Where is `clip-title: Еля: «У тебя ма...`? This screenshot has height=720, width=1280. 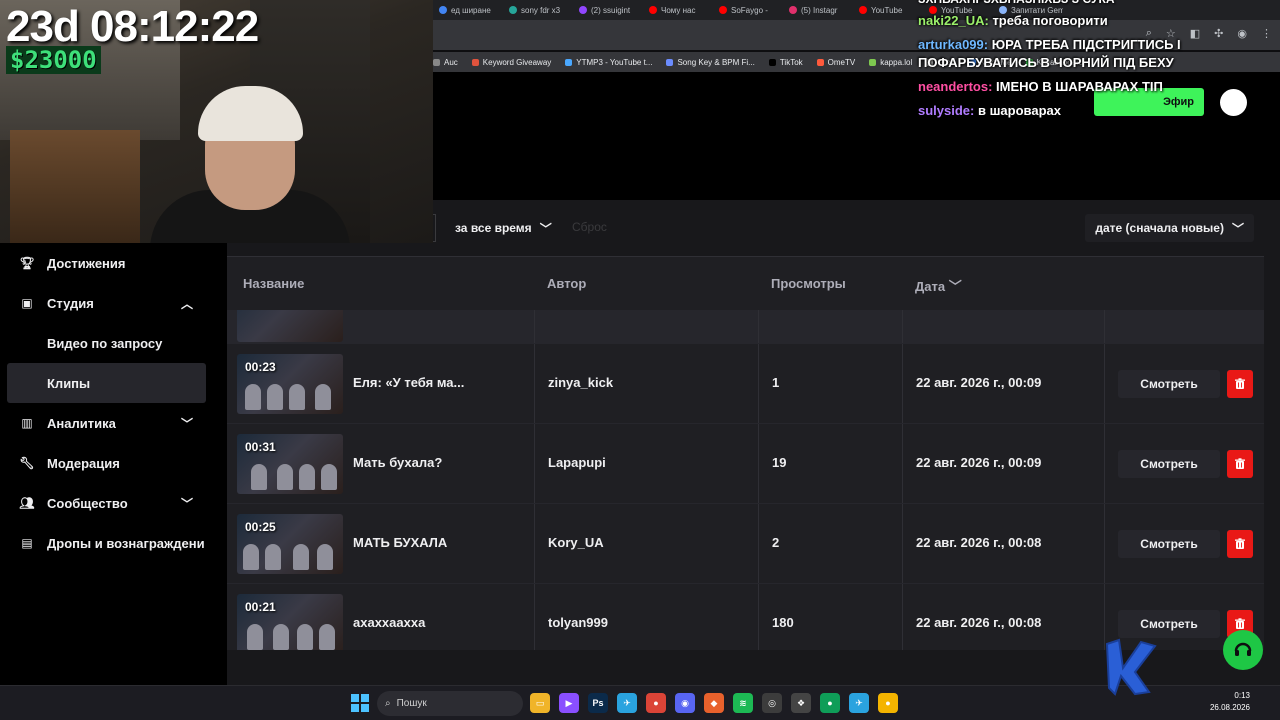 clip-title: Еля: «У тебя ма... is located at coordinates (409, 382).